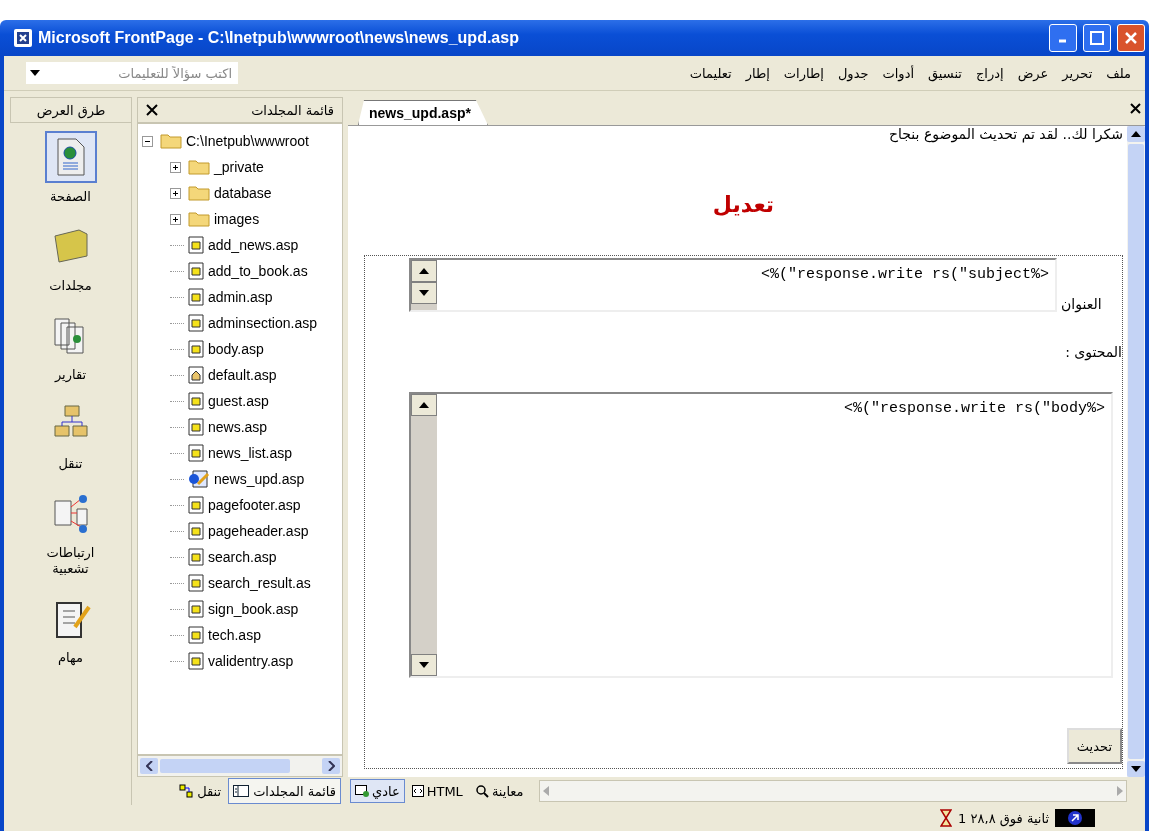 The height and width of the screenshot is (831, 1149). I want to click on document-tab: news_upd.asp*, so click(423, 112).